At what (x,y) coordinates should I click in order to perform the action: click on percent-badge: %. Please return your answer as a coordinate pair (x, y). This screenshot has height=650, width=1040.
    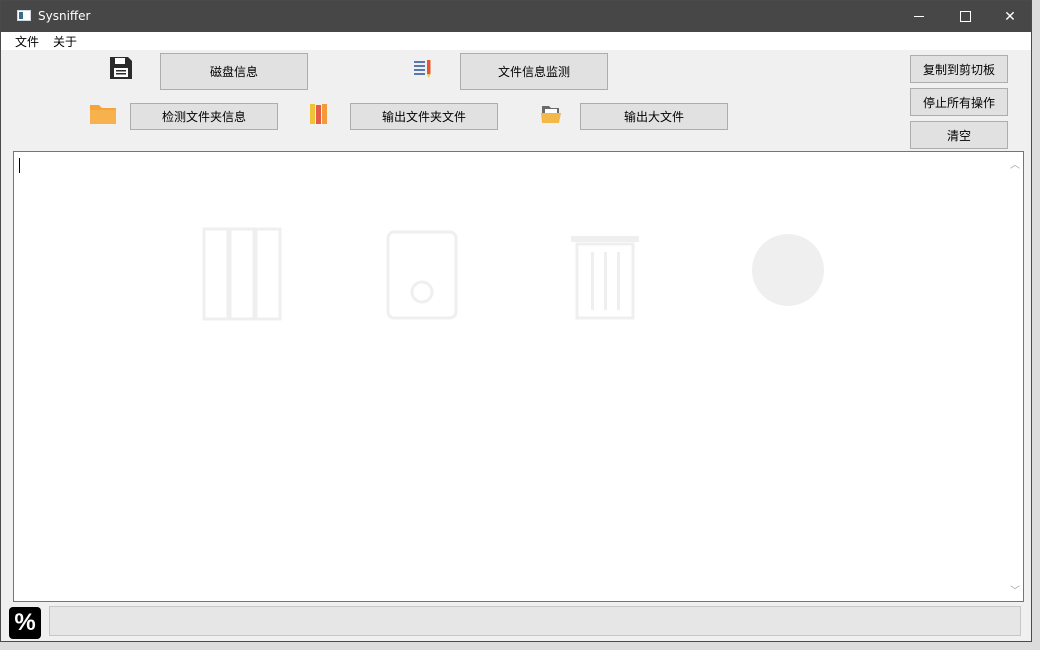
    Looking at the image, I should click on (25, 623).